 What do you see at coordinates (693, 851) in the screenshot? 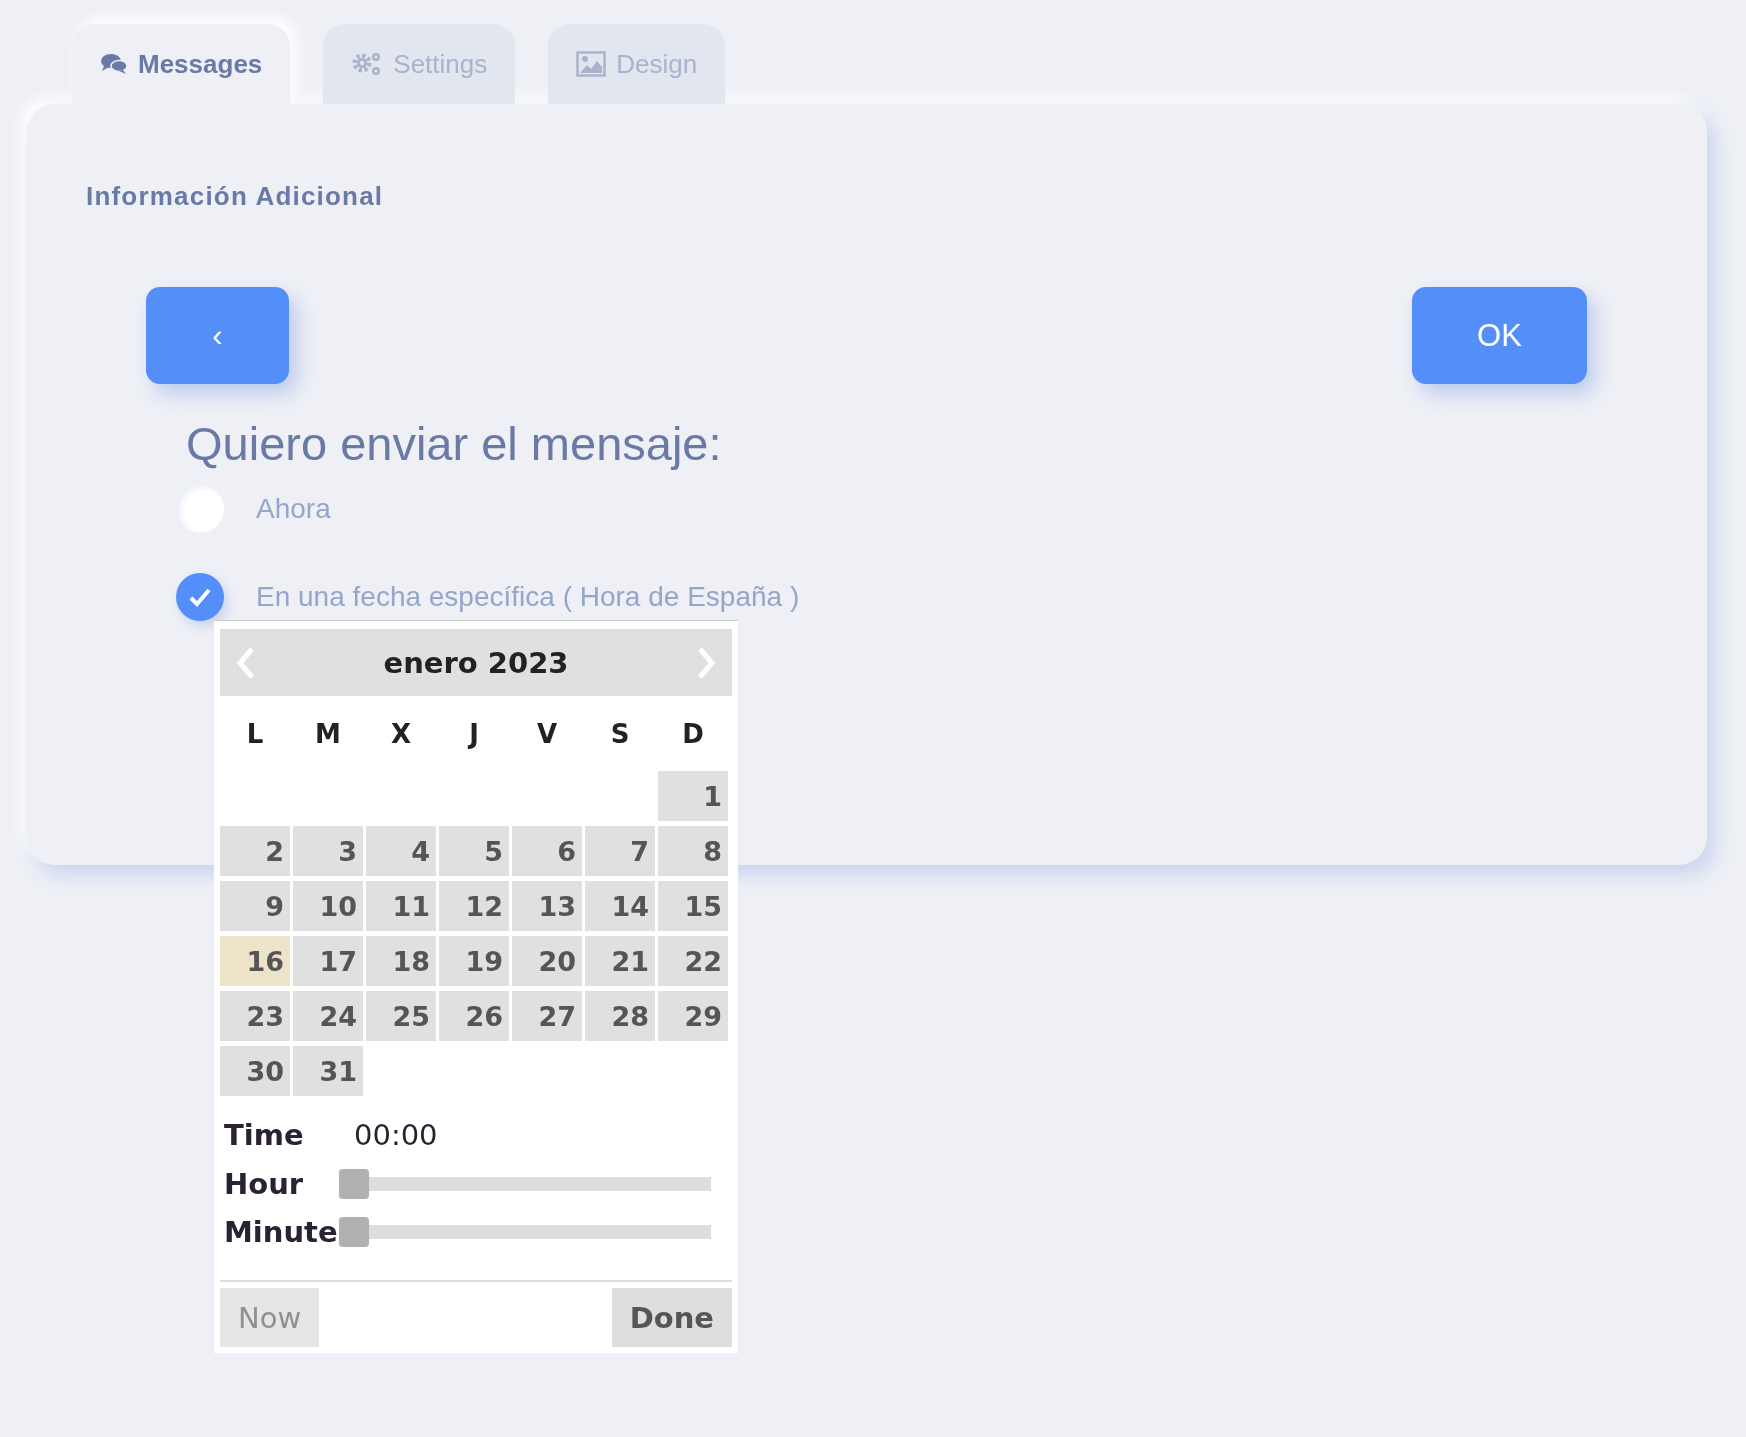
I see `day-cell: 8` at bounding box center [693, 851].